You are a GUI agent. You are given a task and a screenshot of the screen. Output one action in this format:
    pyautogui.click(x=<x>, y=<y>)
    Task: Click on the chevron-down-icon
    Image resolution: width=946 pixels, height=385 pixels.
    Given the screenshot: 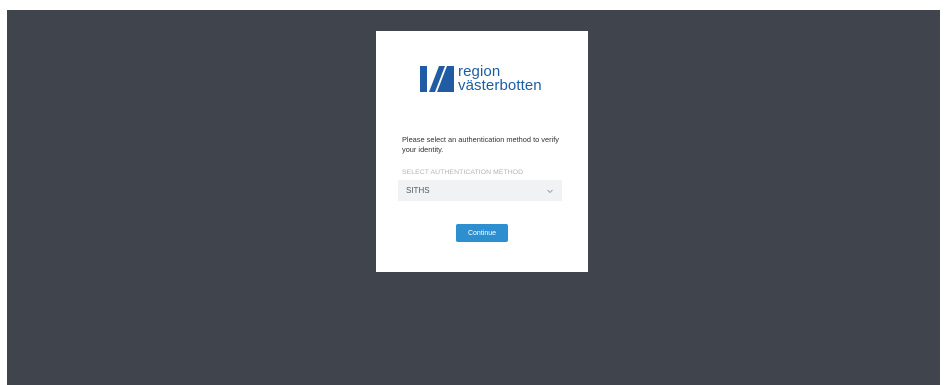 What is the action you would take?
    pyautogui.click(x=550, y=191)
    